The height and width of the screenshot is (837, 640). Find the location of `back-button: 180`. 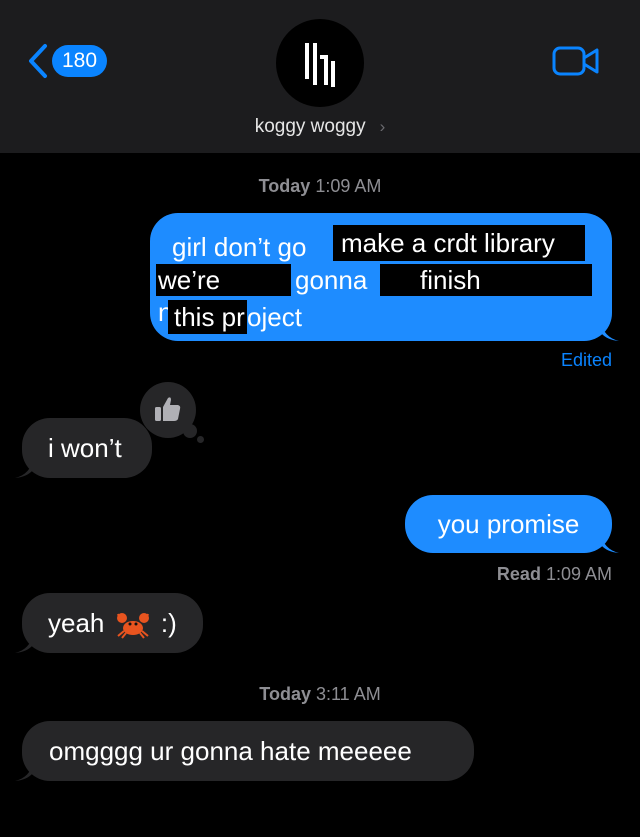

back-button: 180 is located at coordinates (67, 61).